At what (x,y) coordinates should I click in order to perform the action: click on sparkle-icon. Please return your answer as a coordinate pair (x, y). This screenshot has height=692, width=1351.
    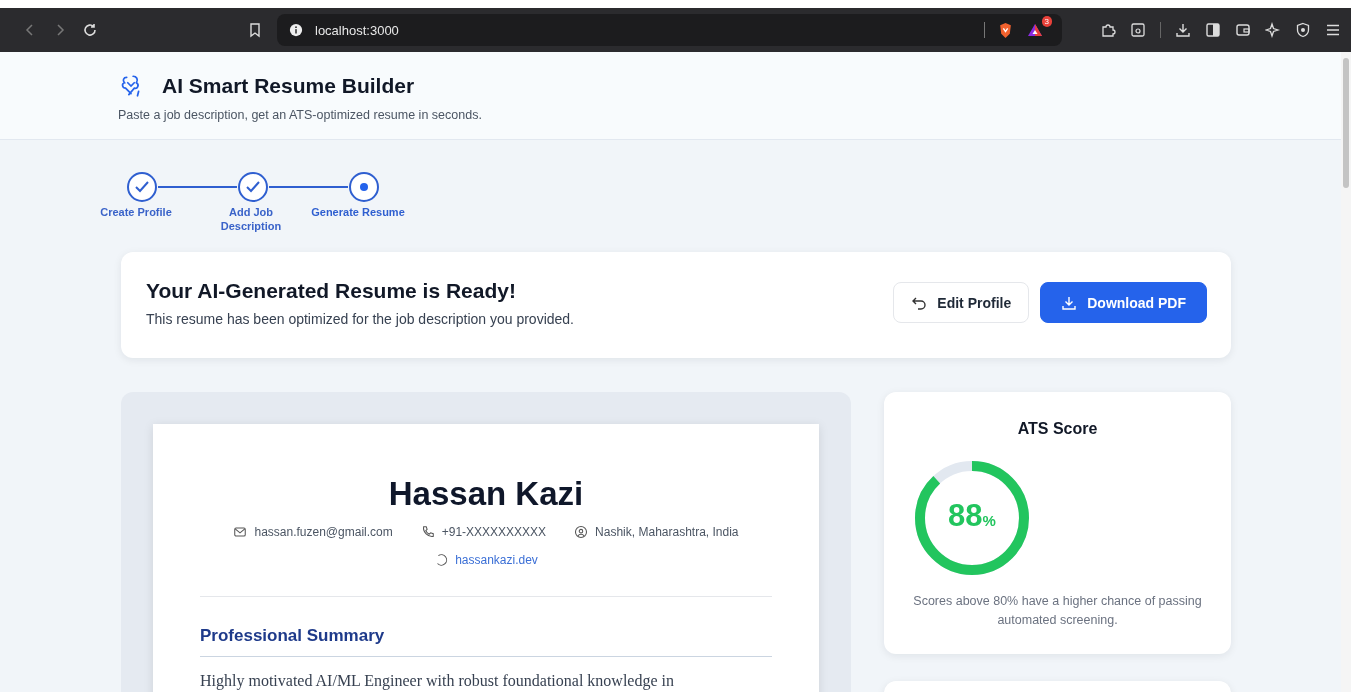
    Looking at the image, I should click on (1273, 30).